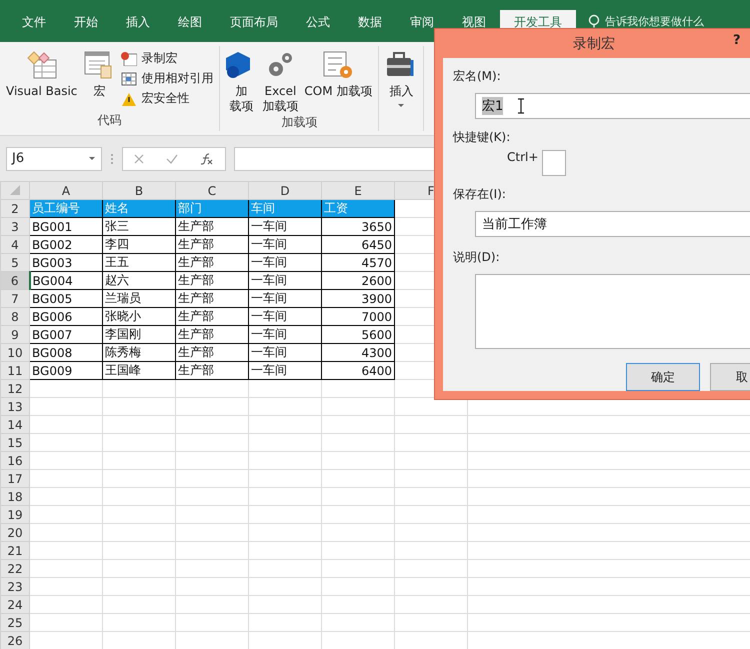 The width and height of the screenshot is (750, 649). Describe the element at coordinates (15, 407) in the screenshot. I see `row-header: 13` at that location.